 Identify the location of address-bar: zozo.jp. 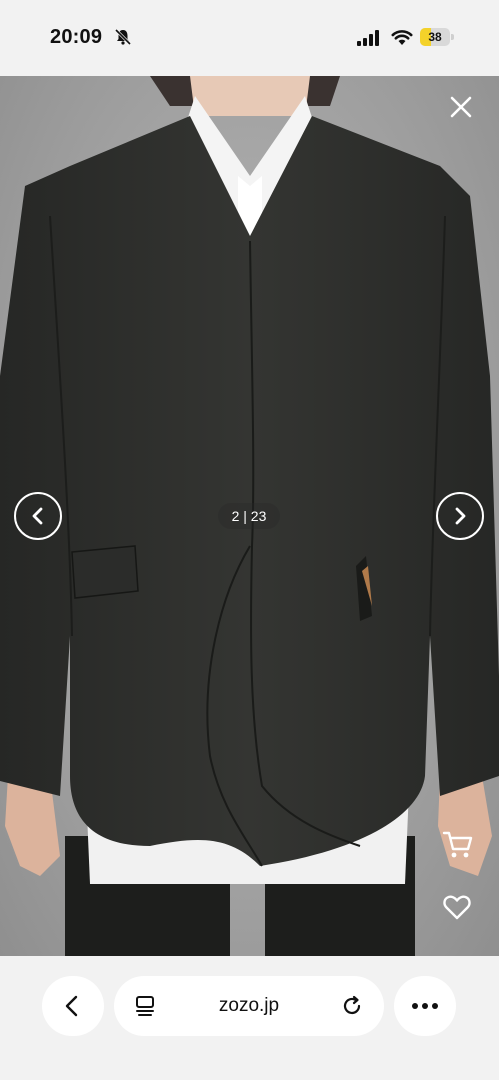
(249, 1006).